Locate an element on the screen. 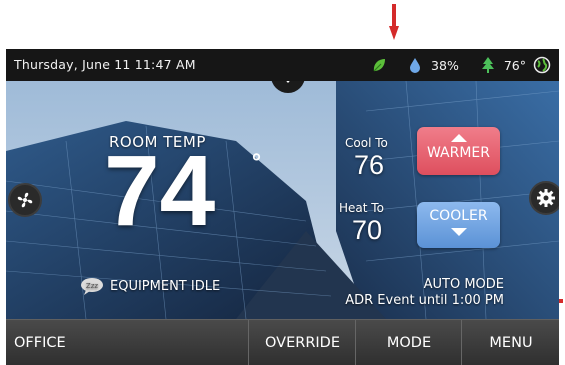  degree-symbol: ° is located at coordinates (256, 163).